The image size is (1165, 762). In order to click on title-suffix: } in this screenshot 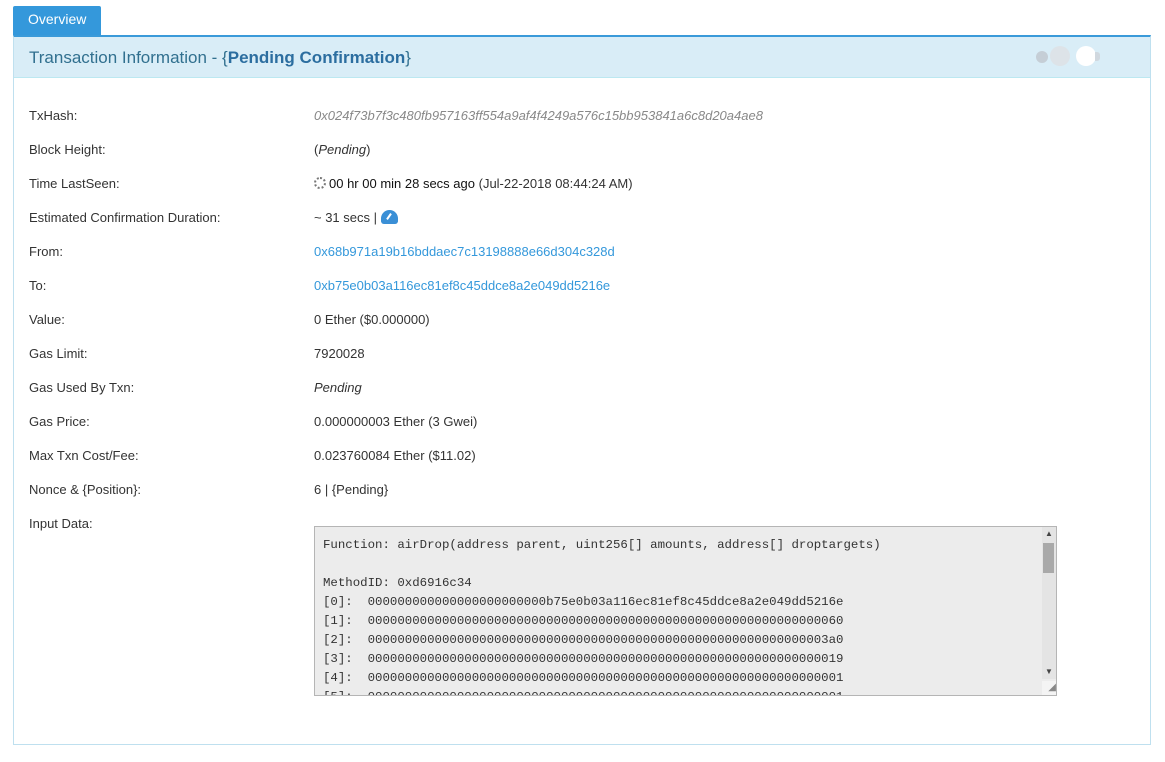, I will do `click(408, 57)`.